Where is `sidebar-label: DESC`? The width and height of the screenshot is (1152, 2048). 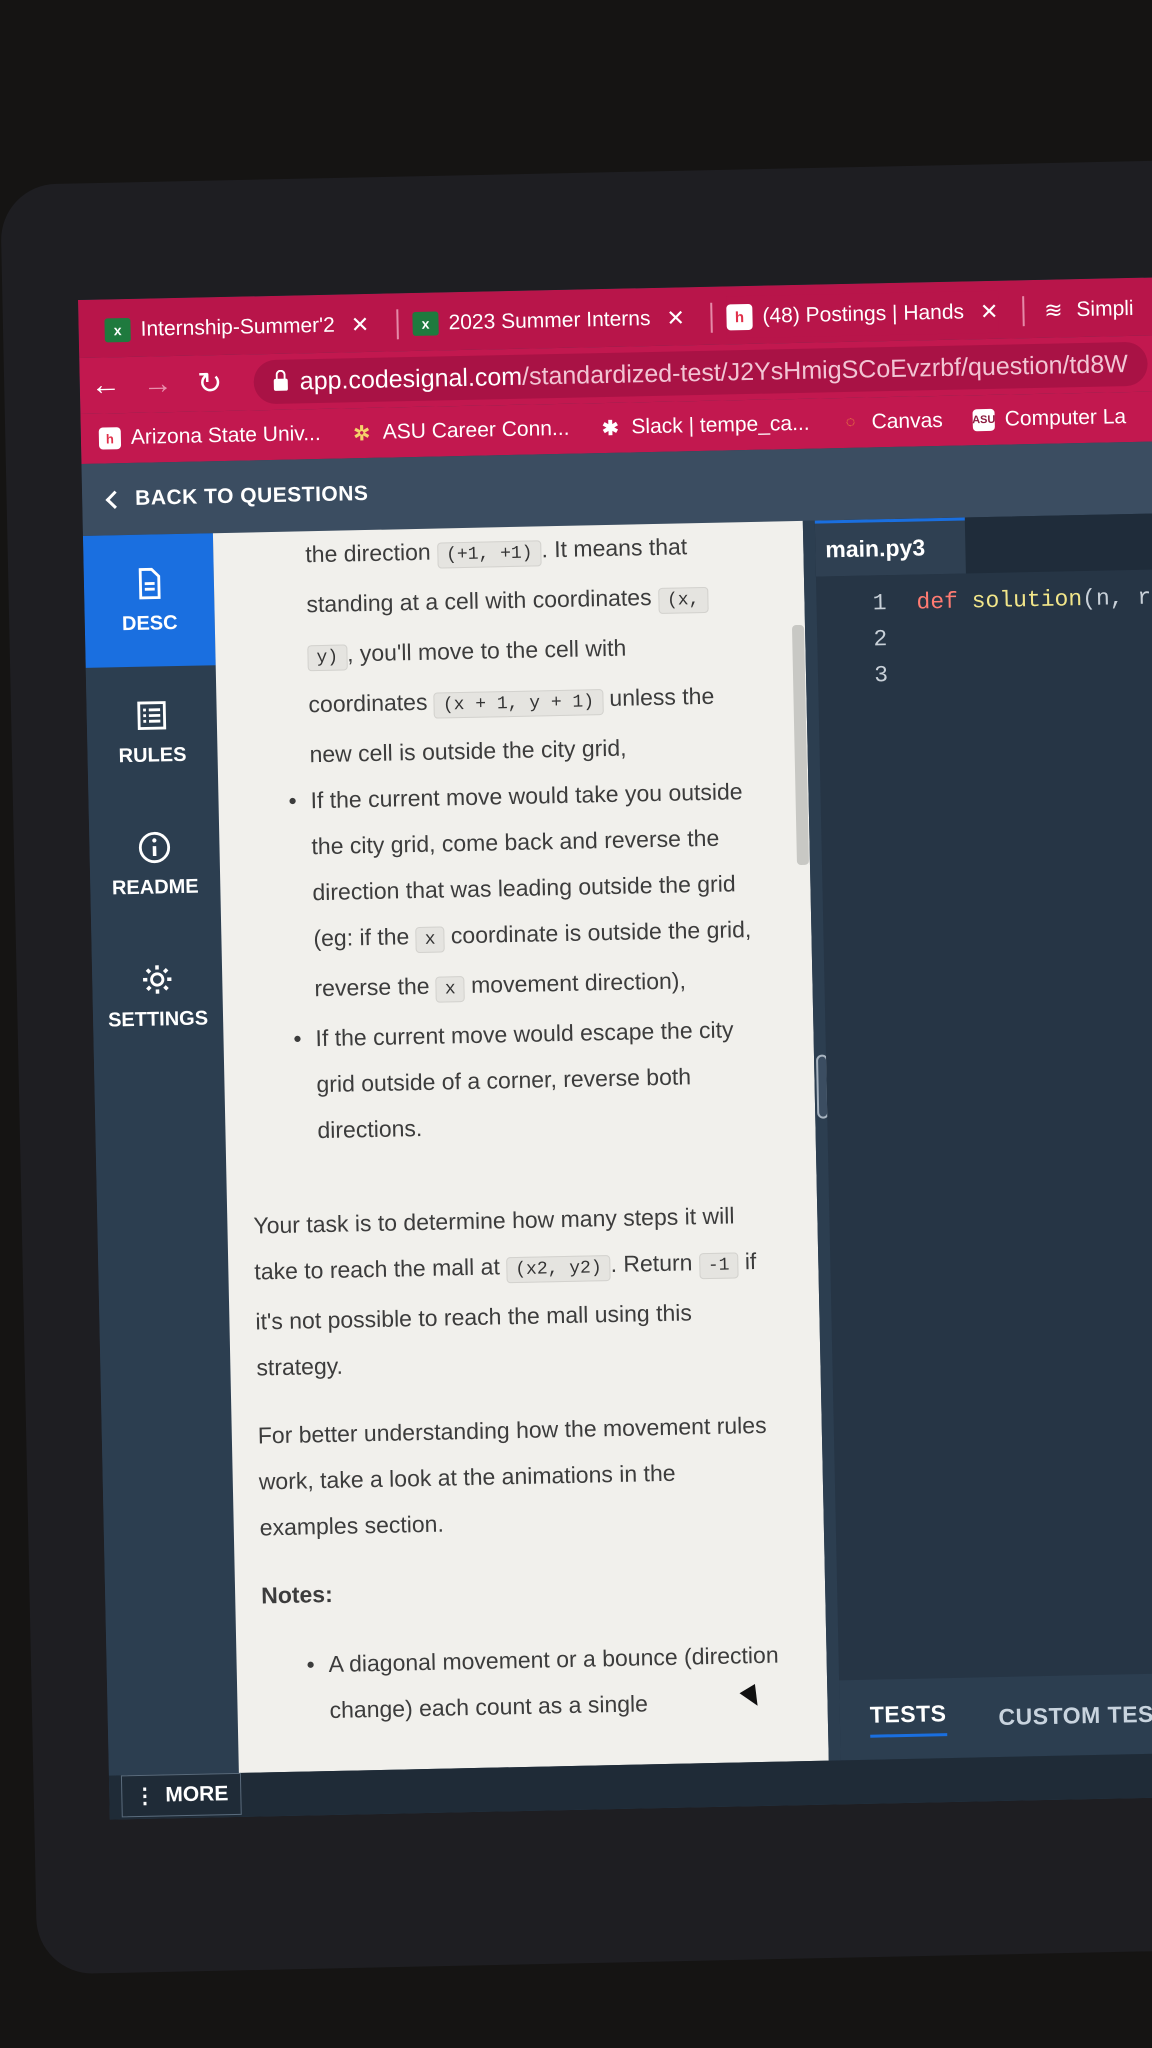
sidebar-label: DESC is located at coordinates (149, 623).